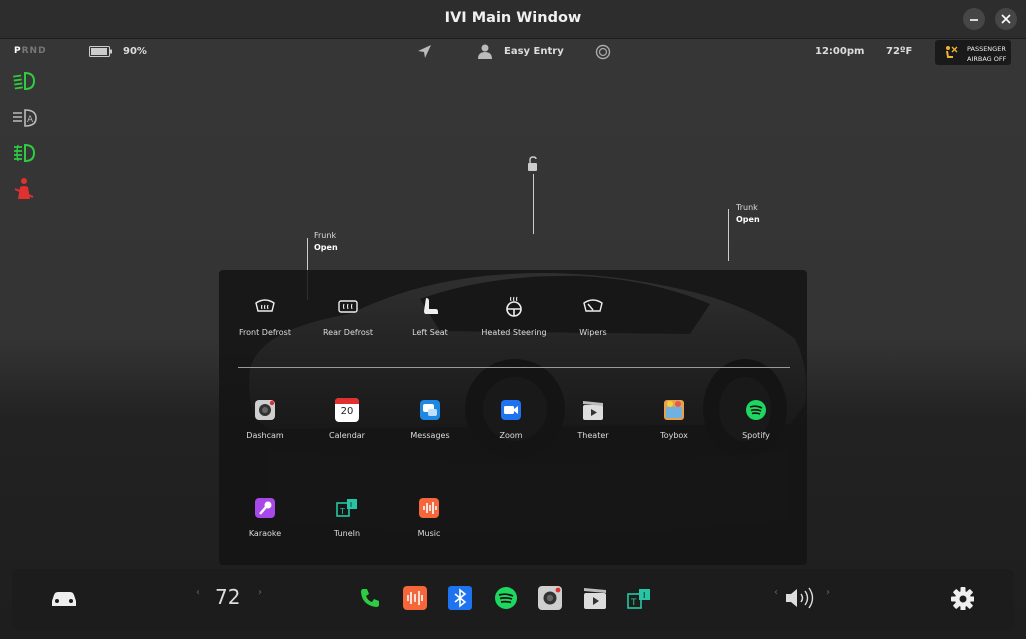 The width and height of the screenshot is (1026, 639). Describe the element at coordinates (593, 435) in the screenshot. I see `theater-label: Theater` at that location.